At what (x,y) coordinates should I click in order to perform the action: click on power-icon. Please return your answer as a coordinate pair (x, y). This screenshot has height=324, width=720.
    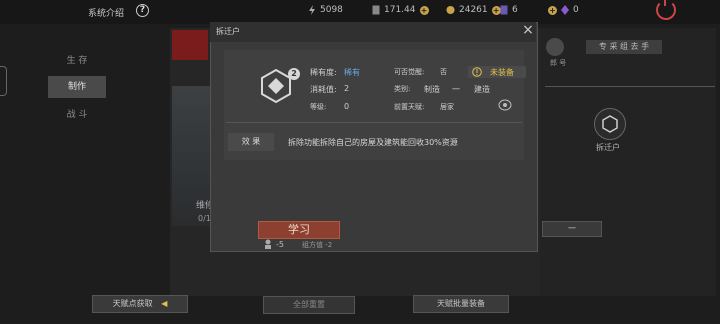
    Looking at the image, I should click on (666, 10).